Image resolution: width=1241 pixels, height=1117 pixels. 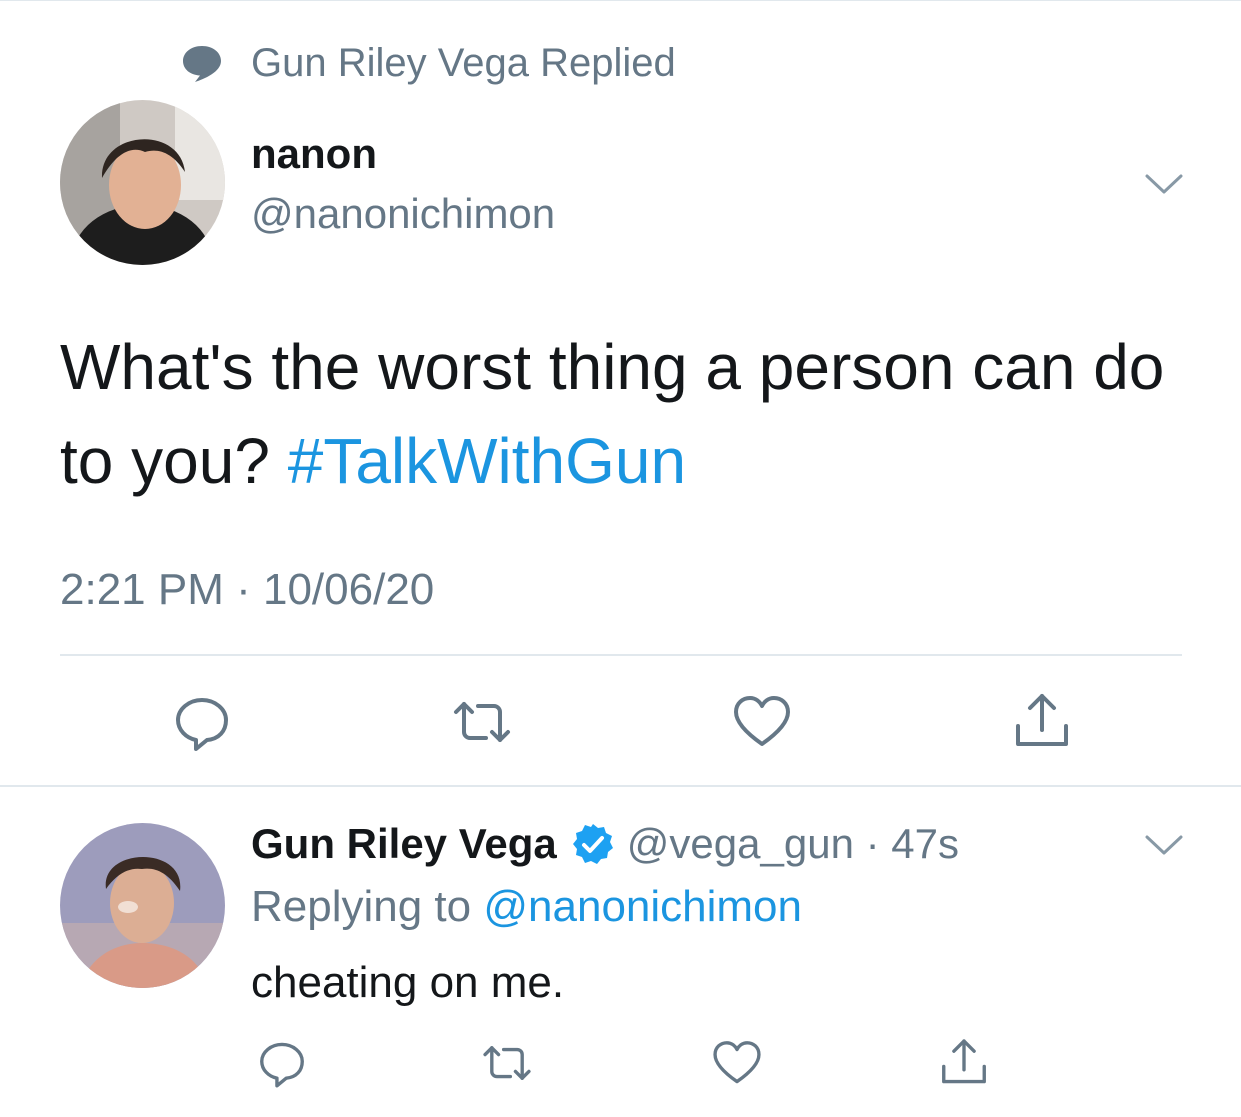 What do you see at coordinates (367, 906) in the screenshot?
I see `replying-prefix: Replying to` at bounding box center [367, 906].